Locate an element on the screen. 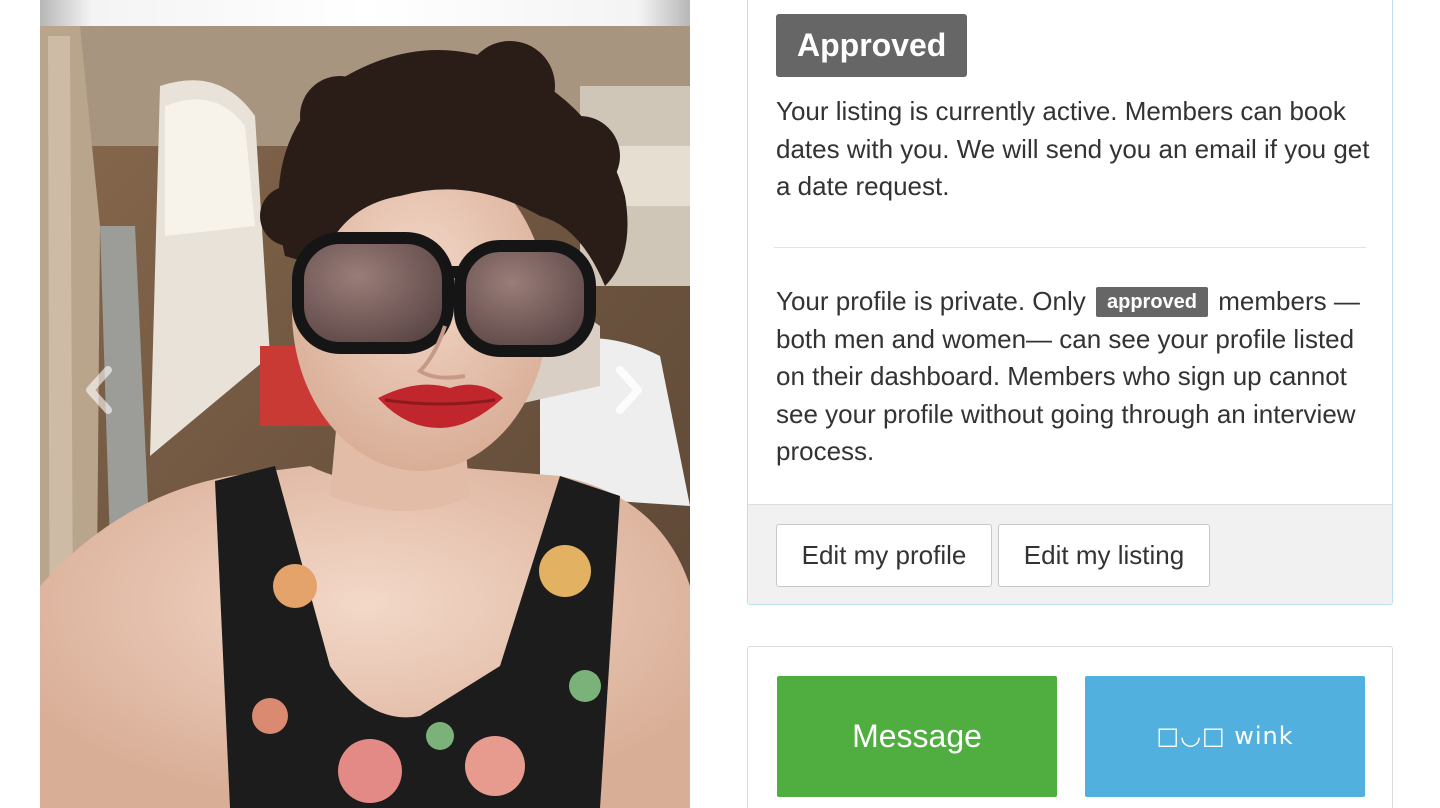 Image resolution: width=1440 pixels, height=808 pixels. section-divider is located at coordinates (1070, 247).